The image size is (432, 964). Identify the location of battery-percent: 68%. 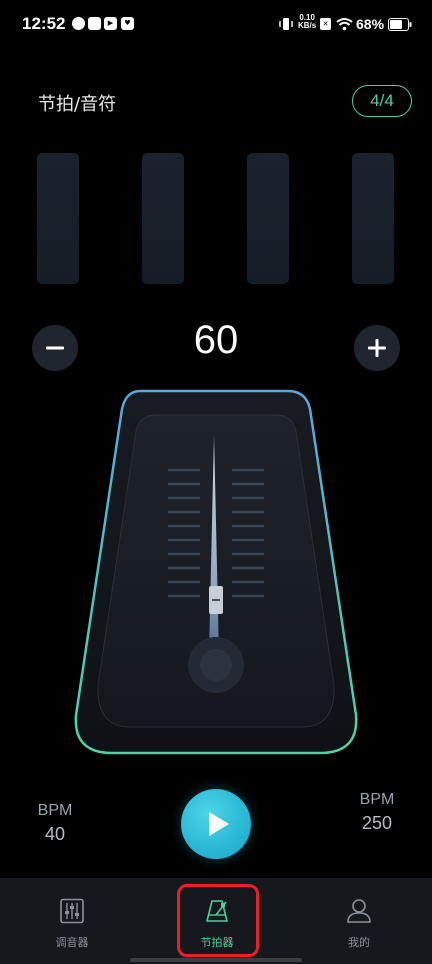
(370, 24).